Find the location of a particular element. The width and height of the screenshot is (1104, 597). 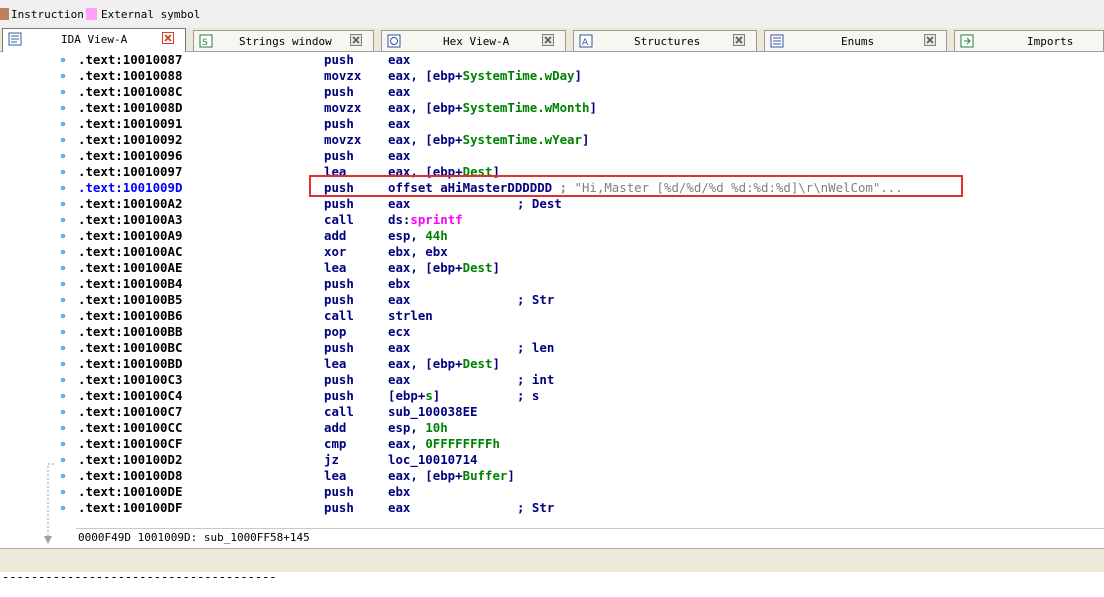

line-mnemonic: xor is located at coordinates (335, 252).